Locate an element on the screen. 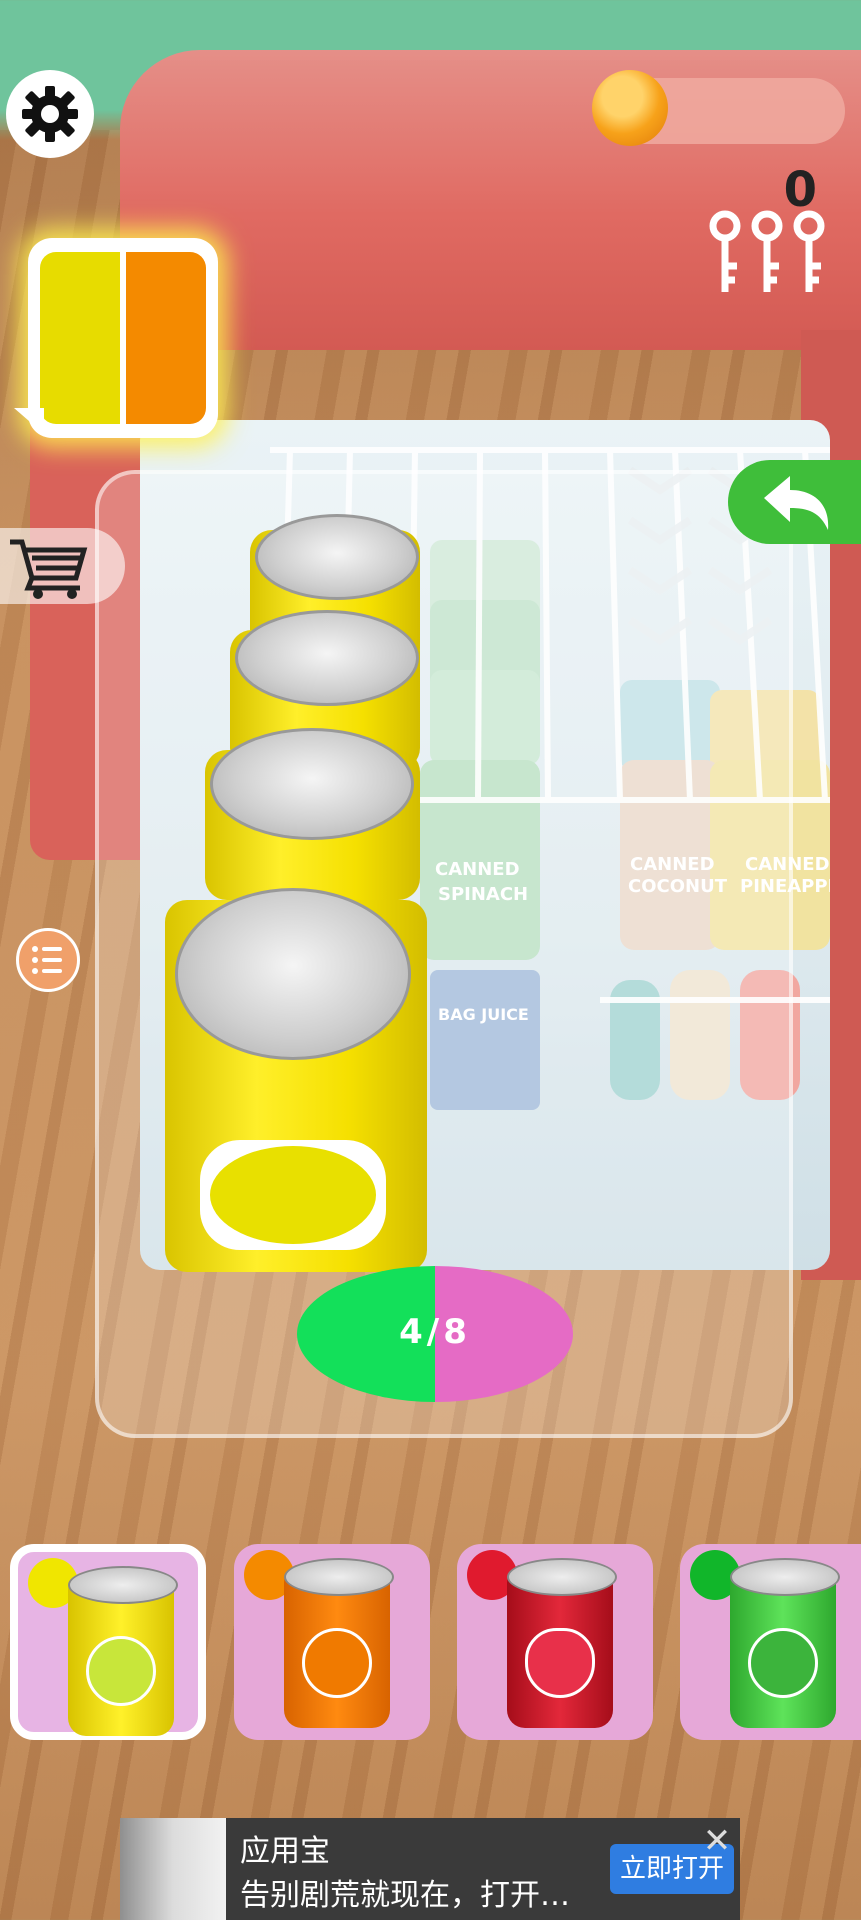  undo-icon is located at coordinates (796, 503).